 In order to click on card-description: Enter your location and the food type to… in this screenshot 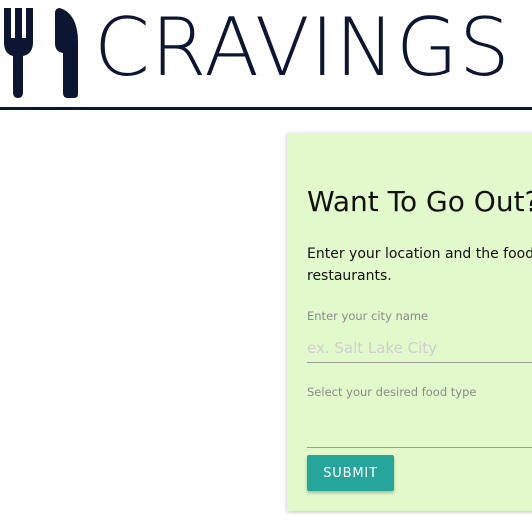, I will do `click(419, 265)`.